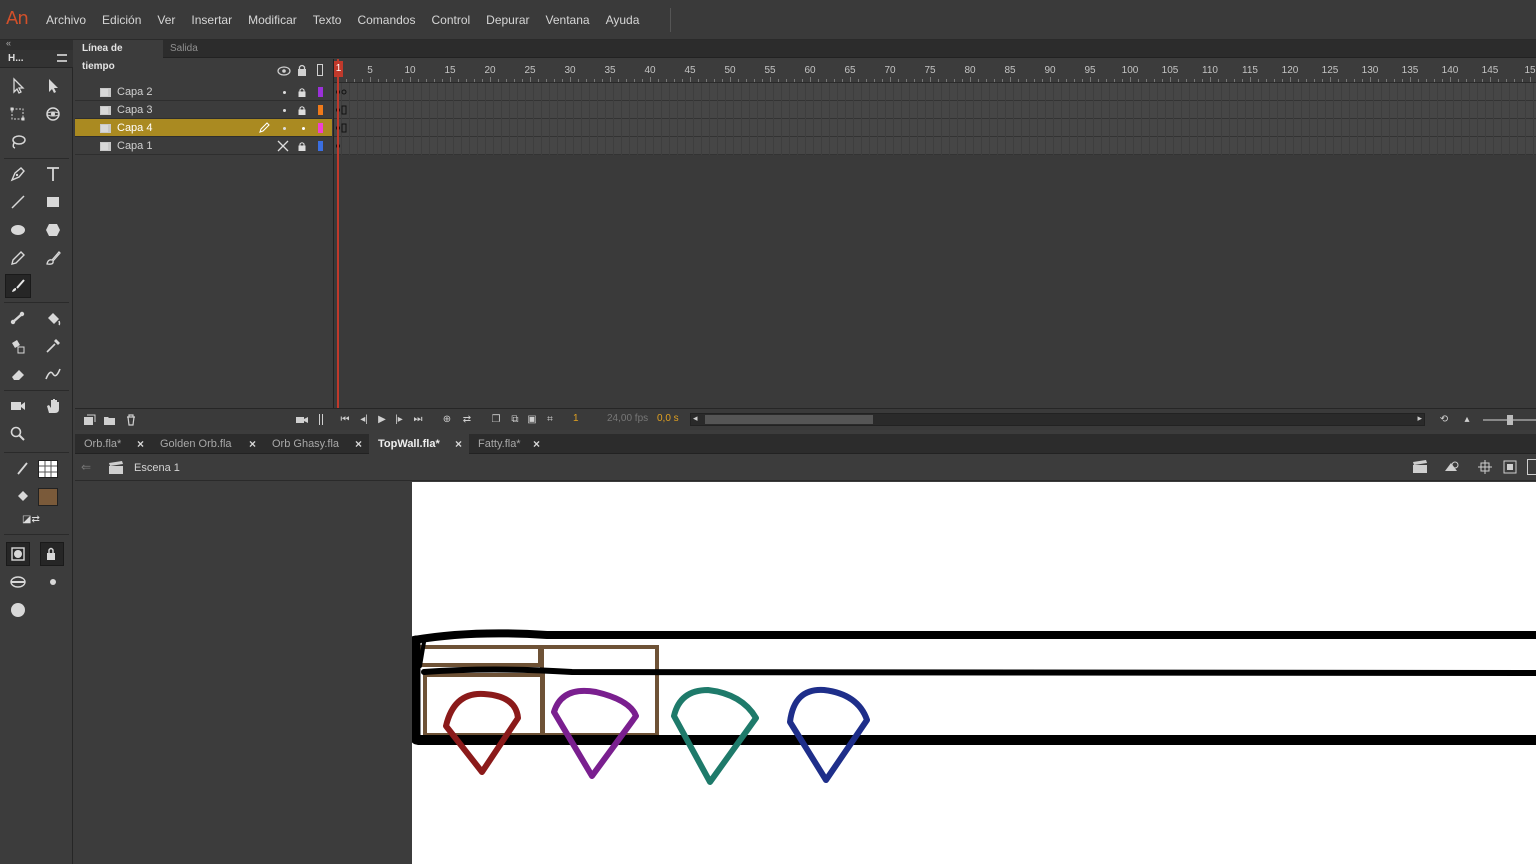 Image resolution: width=1536 pixels, height=864 pixels. Describe the element at coordinates (1057, 419) in the screenshot. I see `timeline-scrollbar: ◂ ▸` at that location.